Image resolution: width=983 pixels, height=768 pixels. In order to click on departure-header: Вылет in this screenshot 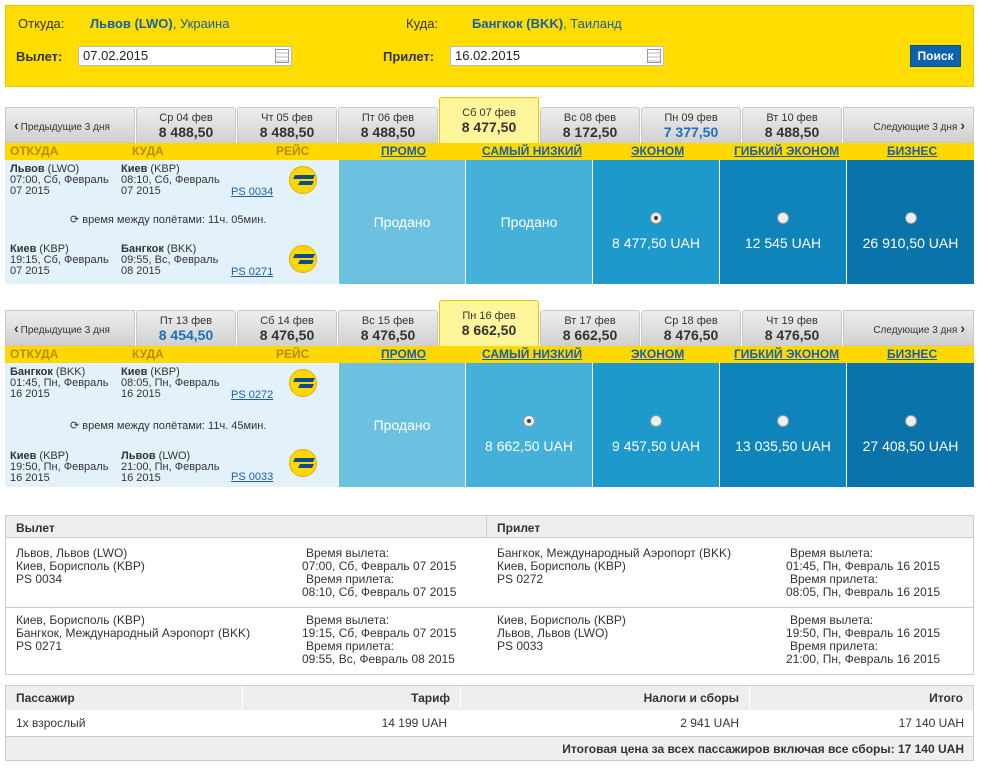, I will do `click(246, 527)`.